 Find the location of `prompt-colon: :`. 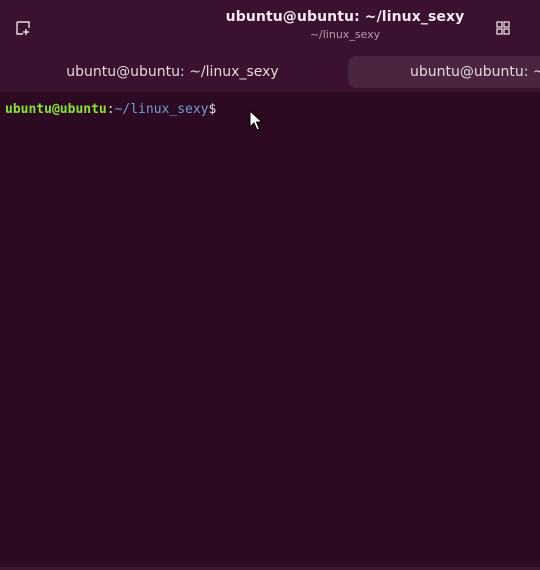

prompt-colon: : is located at coordinates (110, 109).